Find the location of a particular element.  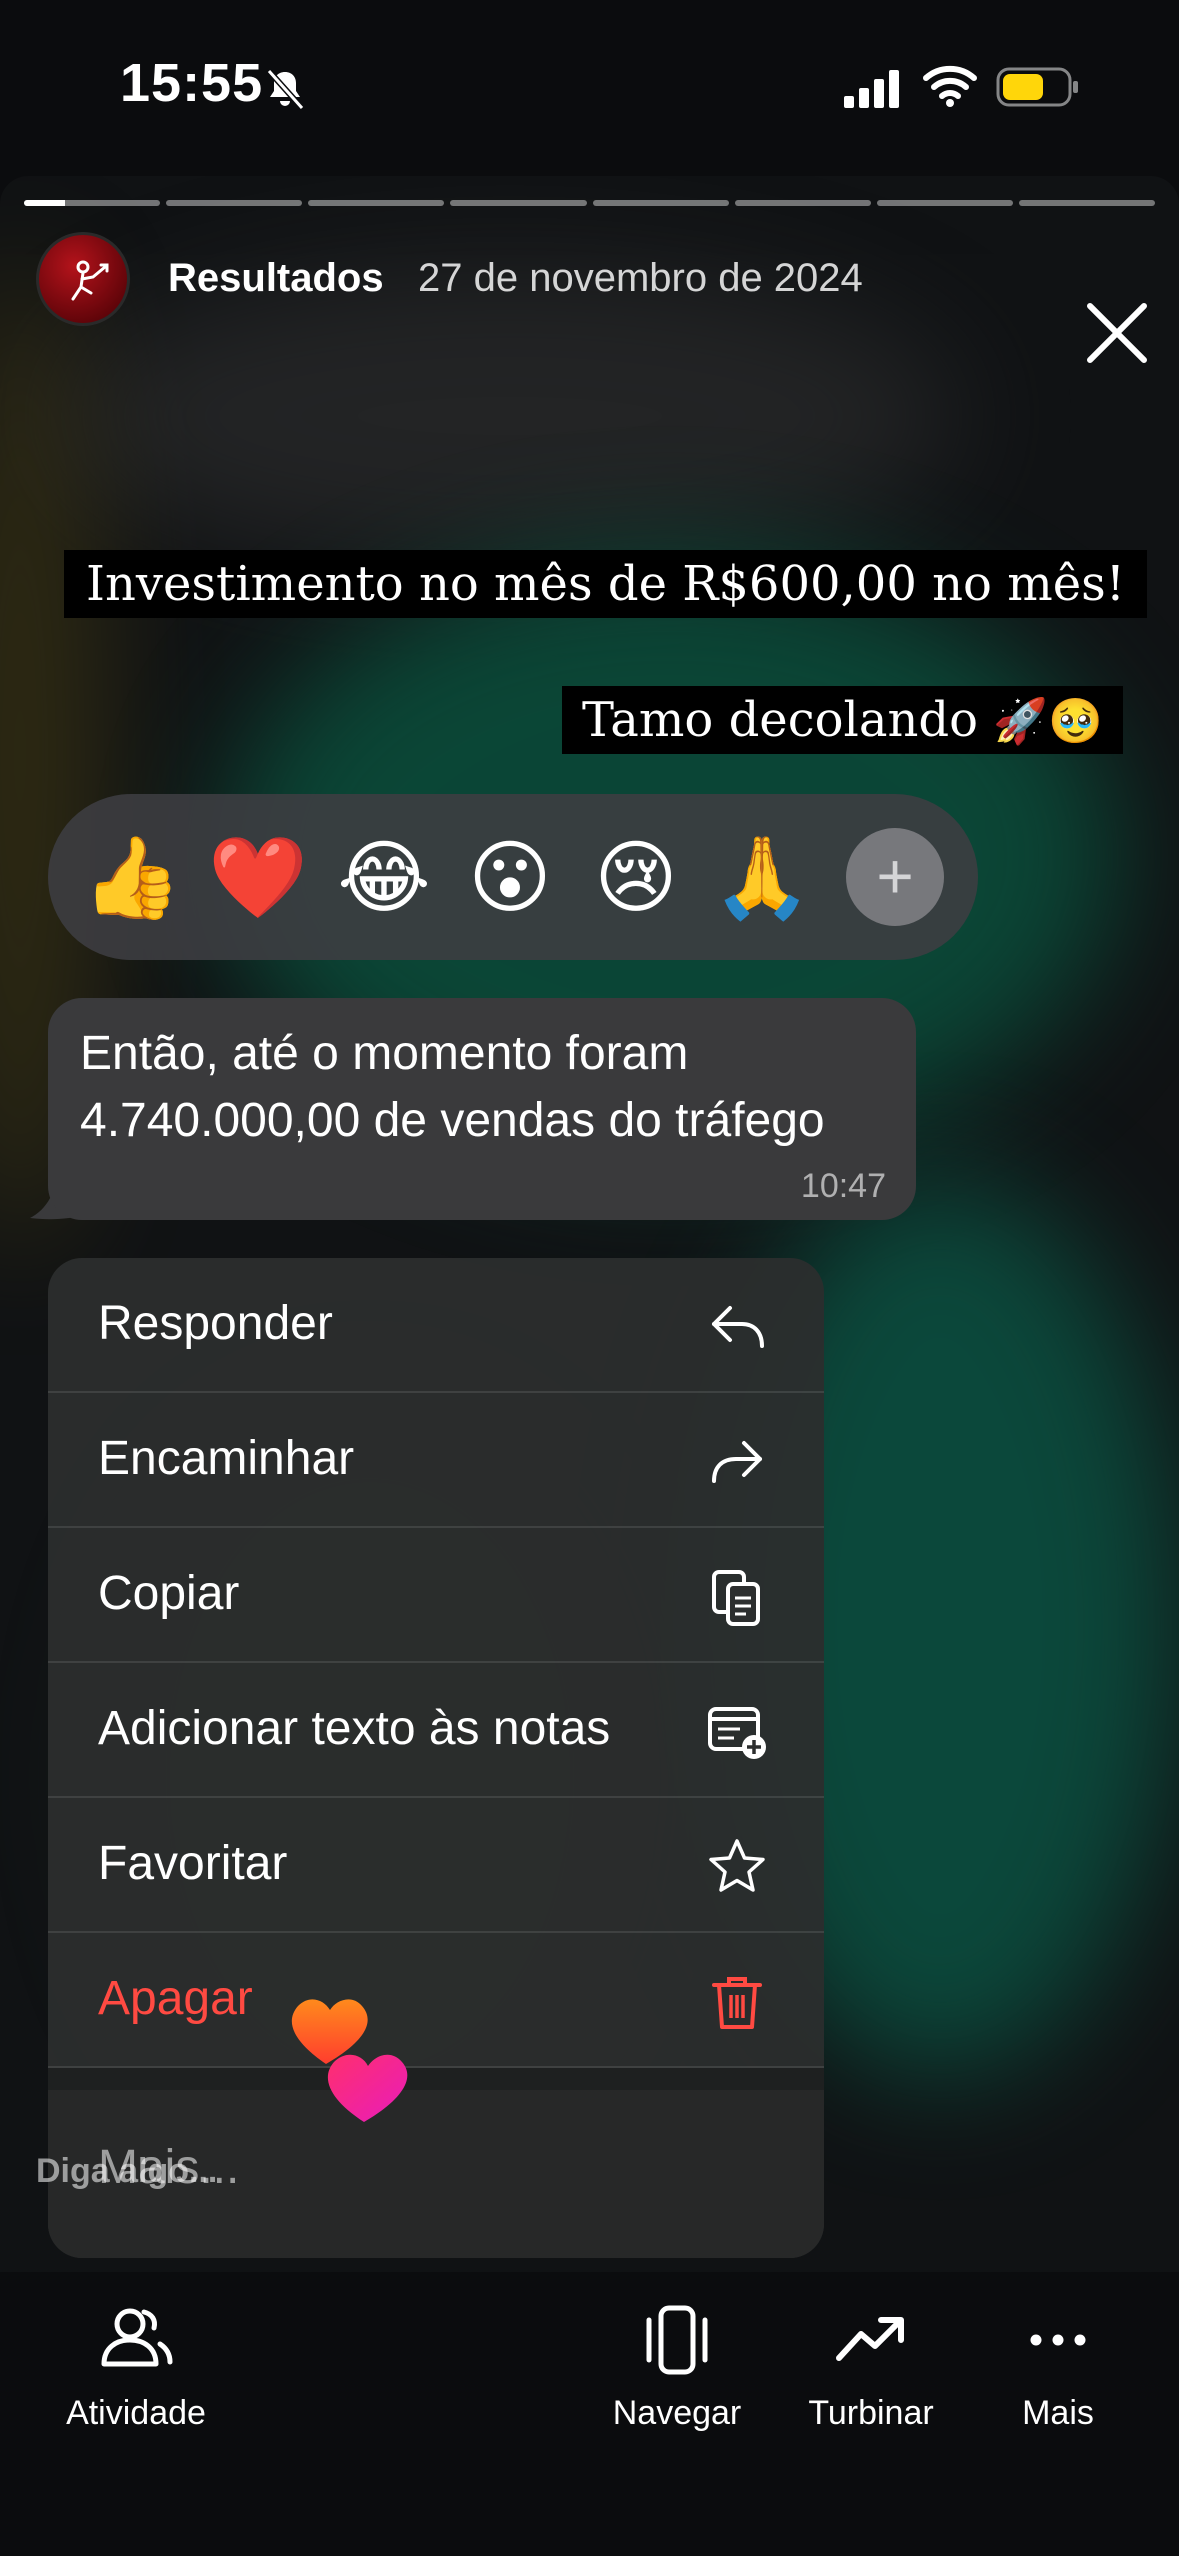

story-header: Resultados 27 de novembro de 2024 is located at coordinates (589, 297).